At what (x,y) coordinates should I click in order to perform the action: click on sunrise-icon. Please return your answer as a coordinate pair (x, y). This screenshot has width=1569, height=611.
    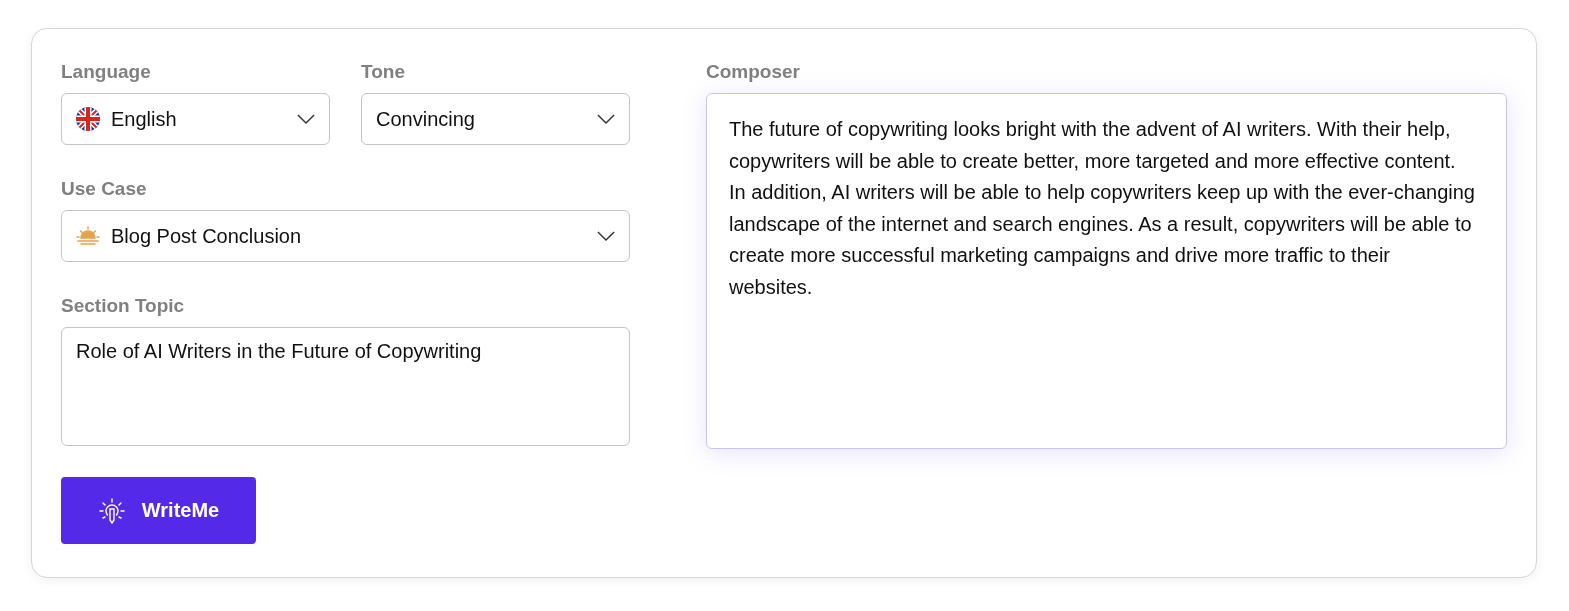
    Looking at the image, I should click on (88, 236).